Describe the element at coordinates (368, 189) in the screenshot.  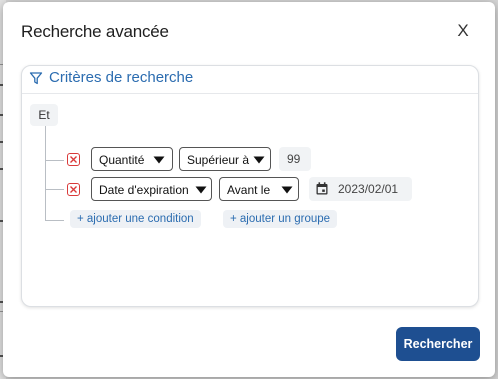
I see `date-value-text: 2023/02/01` at that location.